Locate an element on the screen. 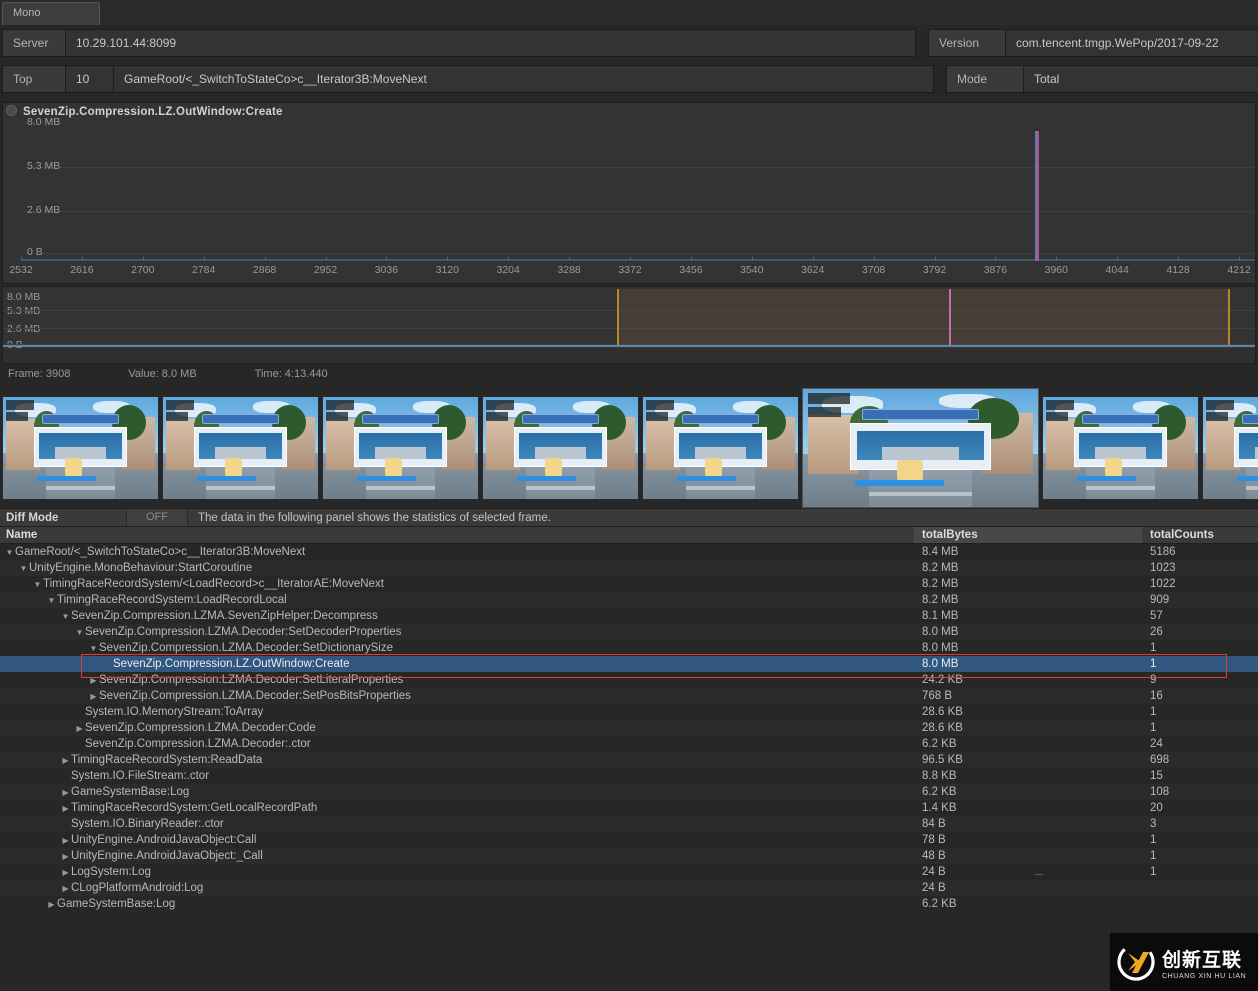 Image resolution: width=1258 pixels, height=991 pixels. overview-y-tick-label: 5.3 MB is located at coordinates (24, 311).